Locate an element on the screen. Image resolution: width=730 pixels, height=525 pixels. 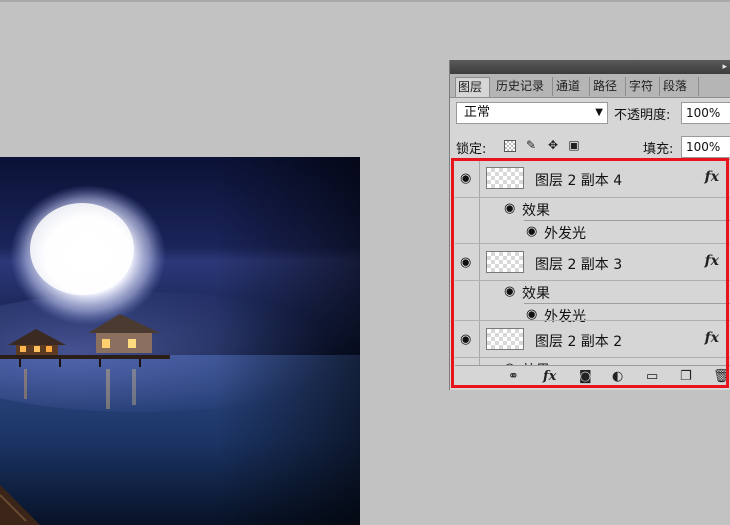
layer-name: 图层 2 副本 4 is located at coordinates (579, 181).